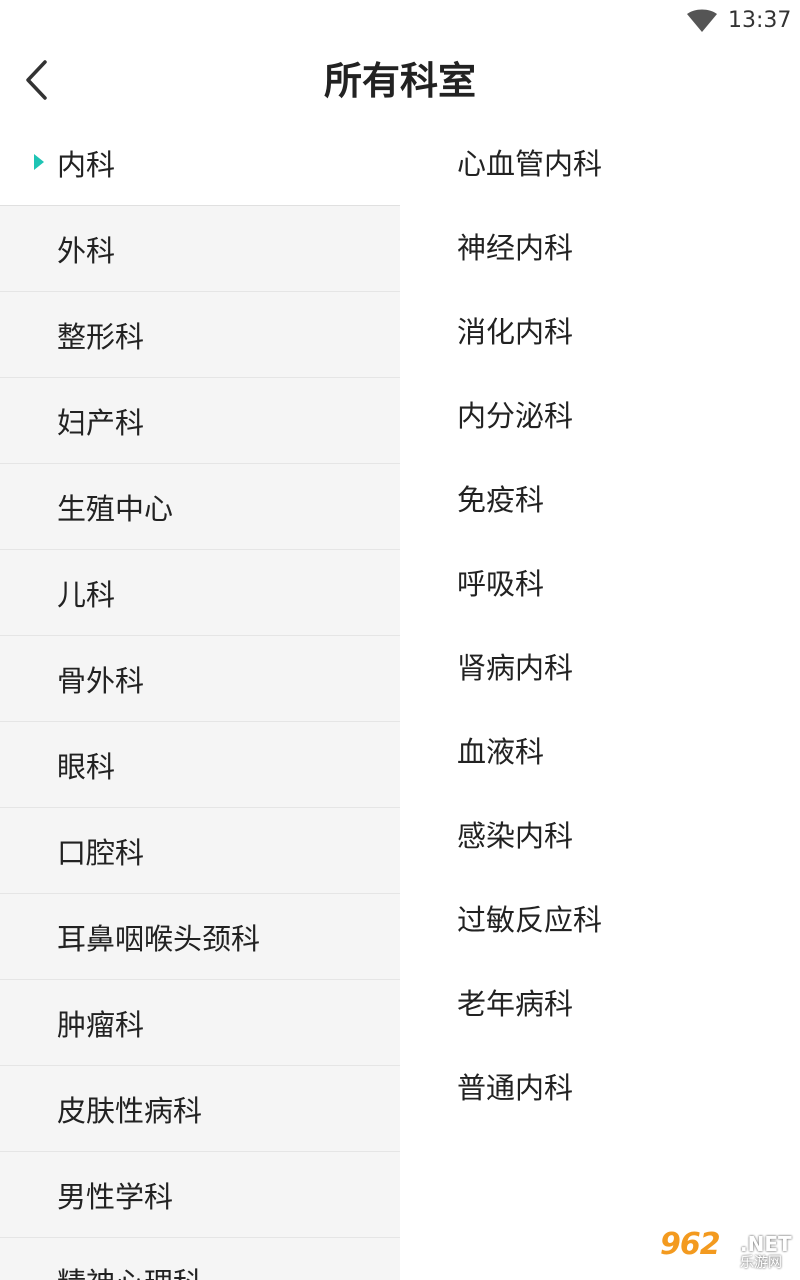  I want to click on category-label: 肿瘤科, so click(101, 1024).